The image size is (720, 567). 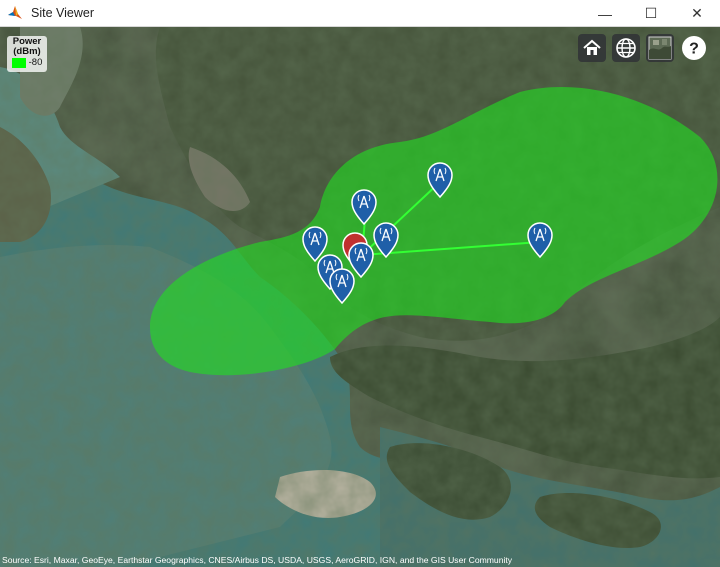 I want to click on help-icon: ?, so click(x=694, y=48).